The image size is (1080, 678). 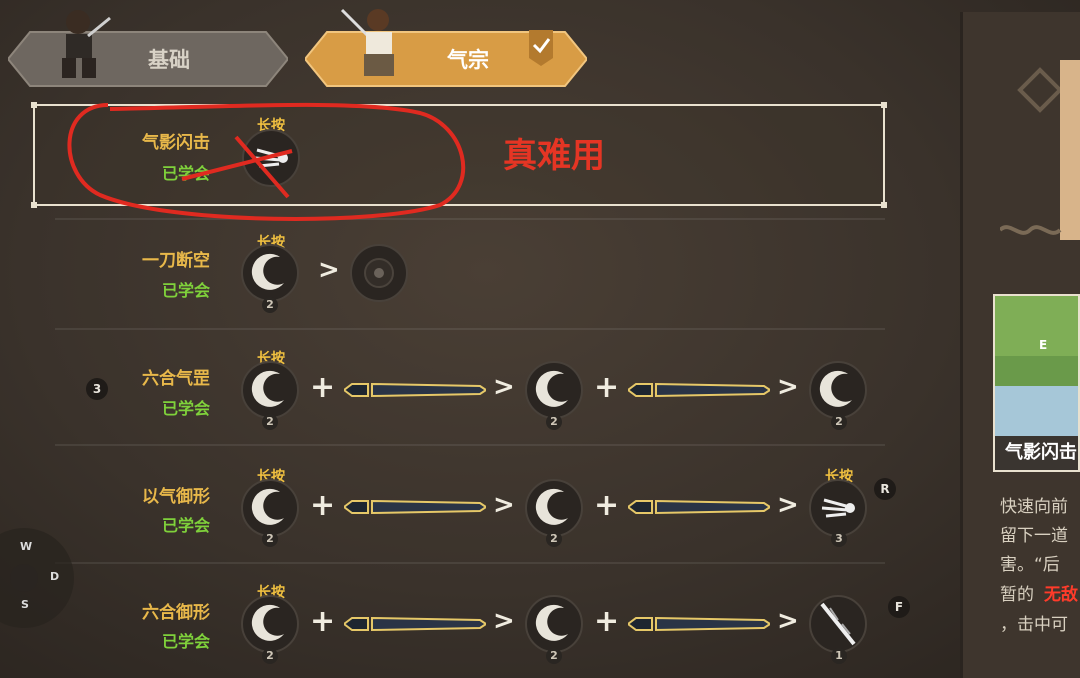 I want to click on empty-slot-icon, so click(x=379, y=273).